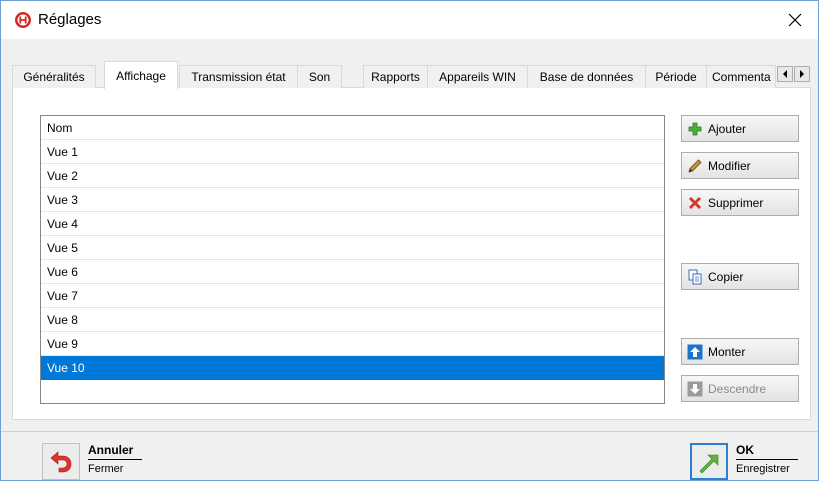 This screenshot has width=819, height=481. What do you see at coordinates (352, 320) in the screenshot?
I see `list-item: Vue 8` at bounding box center [352, 320].